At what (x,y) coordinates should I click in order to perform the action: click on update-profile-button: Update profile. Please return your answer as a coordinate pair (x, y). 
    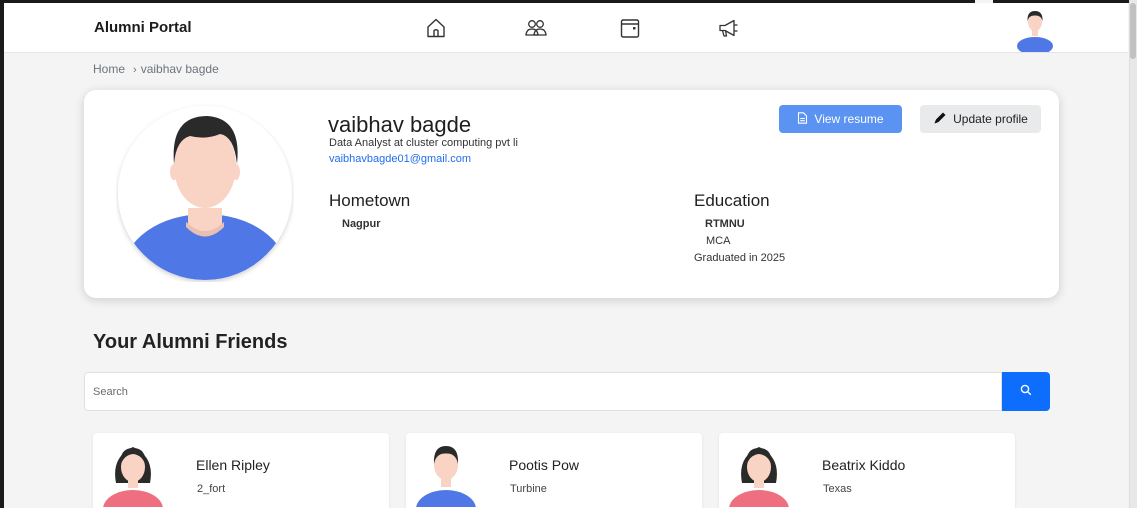
    Looking at the image, I should click on (980, 119).